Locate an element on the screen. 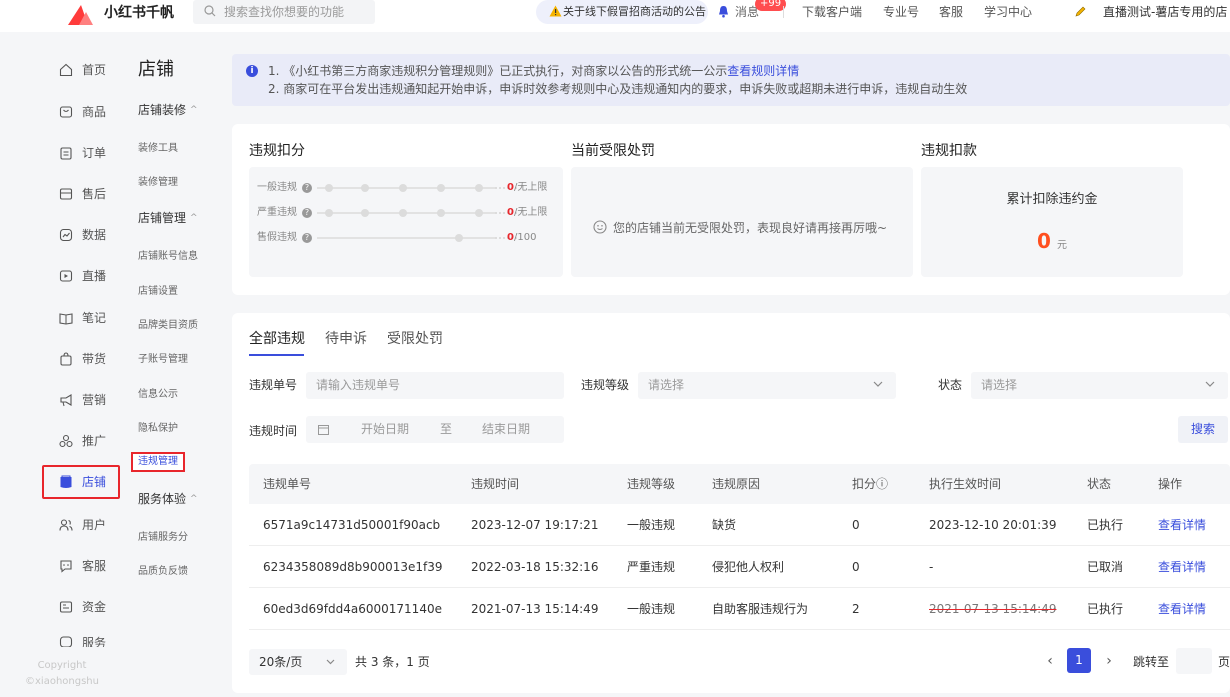  column-header: 违规单号 is located at coordinates (287, 484).